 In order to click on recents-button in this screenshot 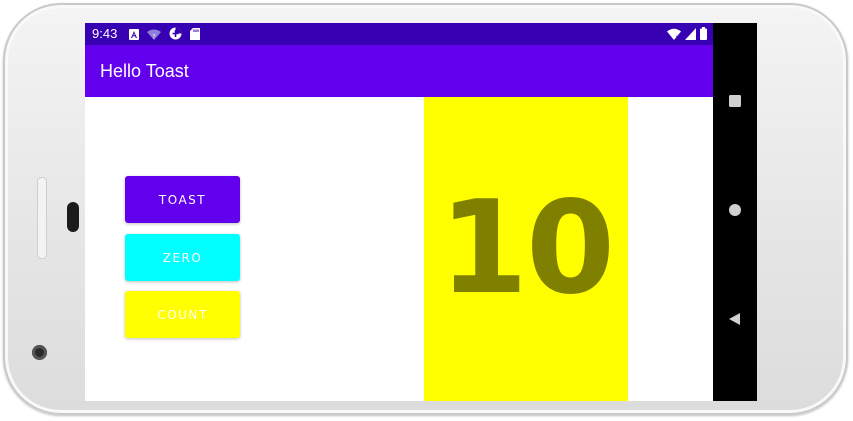, I will do `click(735, 103)`.